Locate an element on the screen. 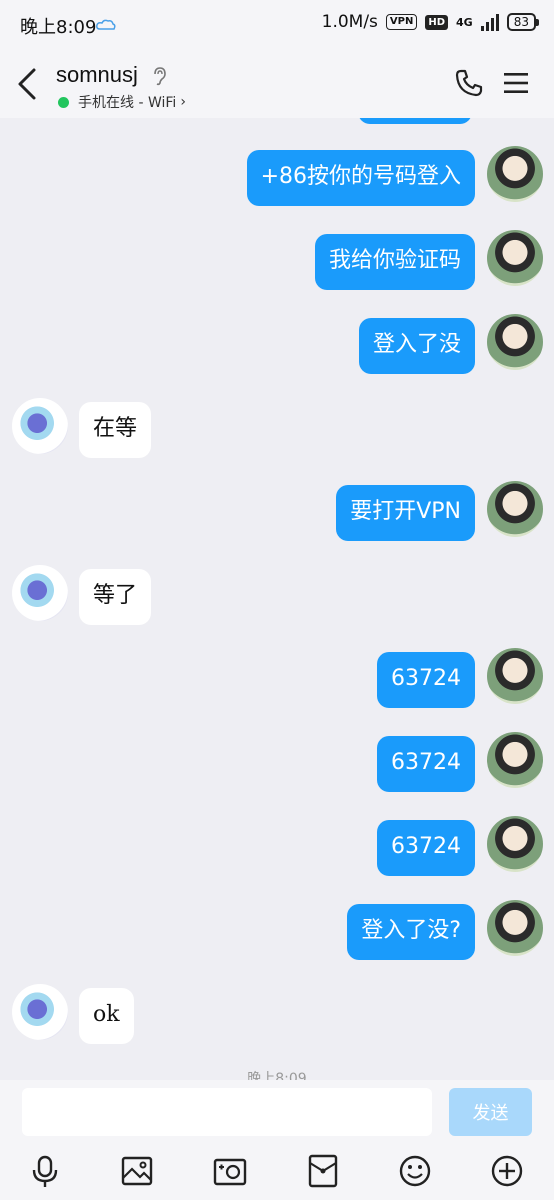  plus-icon is located at coordinates (507, 1171).